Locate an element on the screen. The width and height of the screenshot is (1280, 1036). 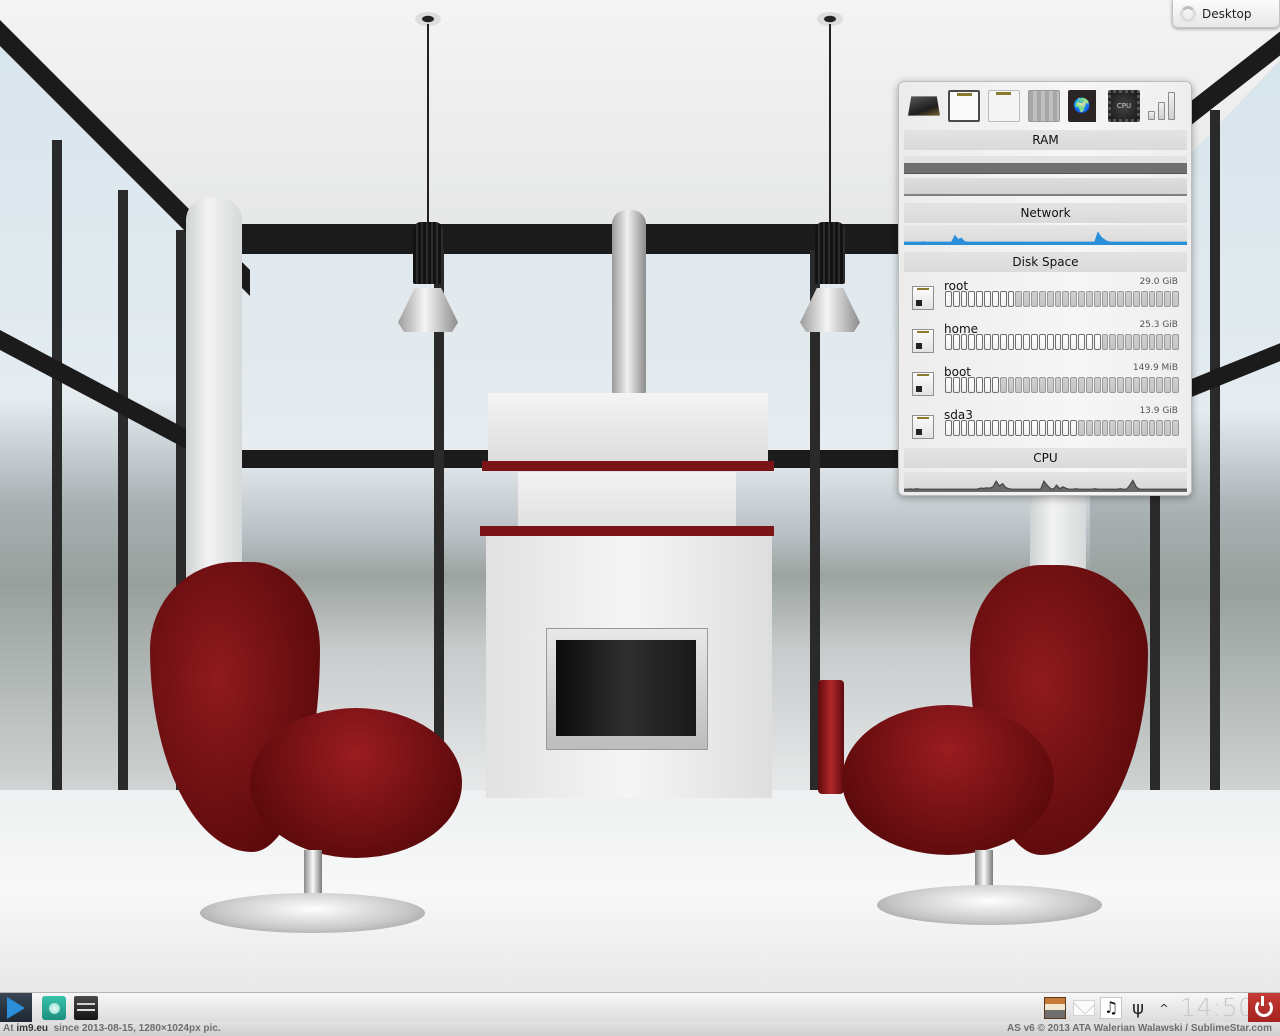
wallpaper-fireplace-screen is located at coordinates (626, 688).